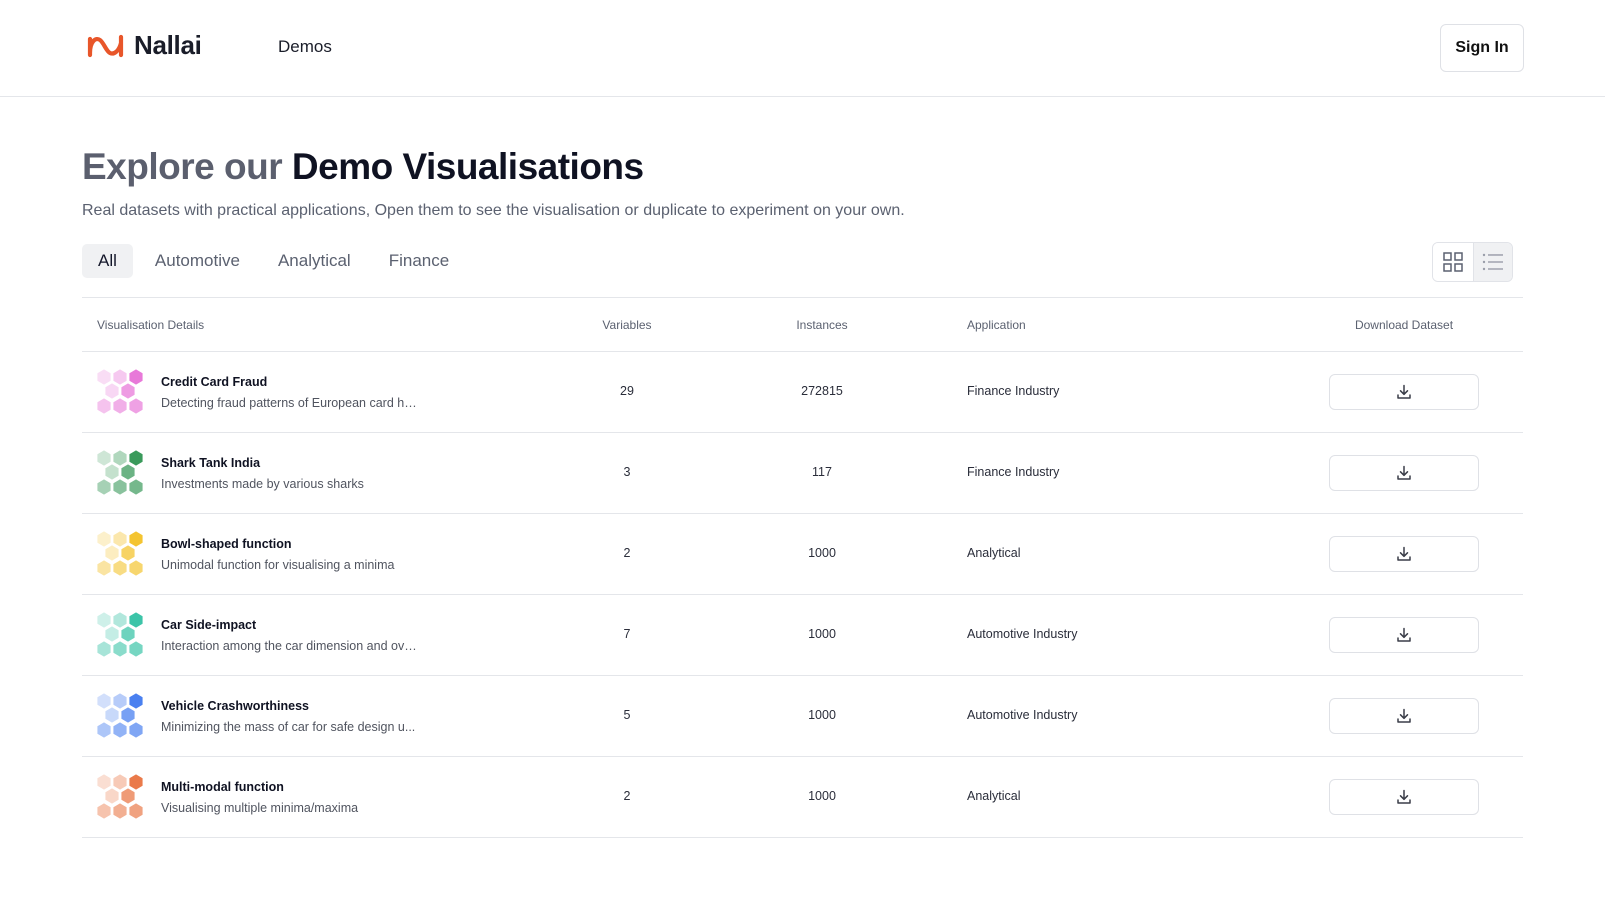  I want to click on header-download: Download Dataset, so click(1404, 325).